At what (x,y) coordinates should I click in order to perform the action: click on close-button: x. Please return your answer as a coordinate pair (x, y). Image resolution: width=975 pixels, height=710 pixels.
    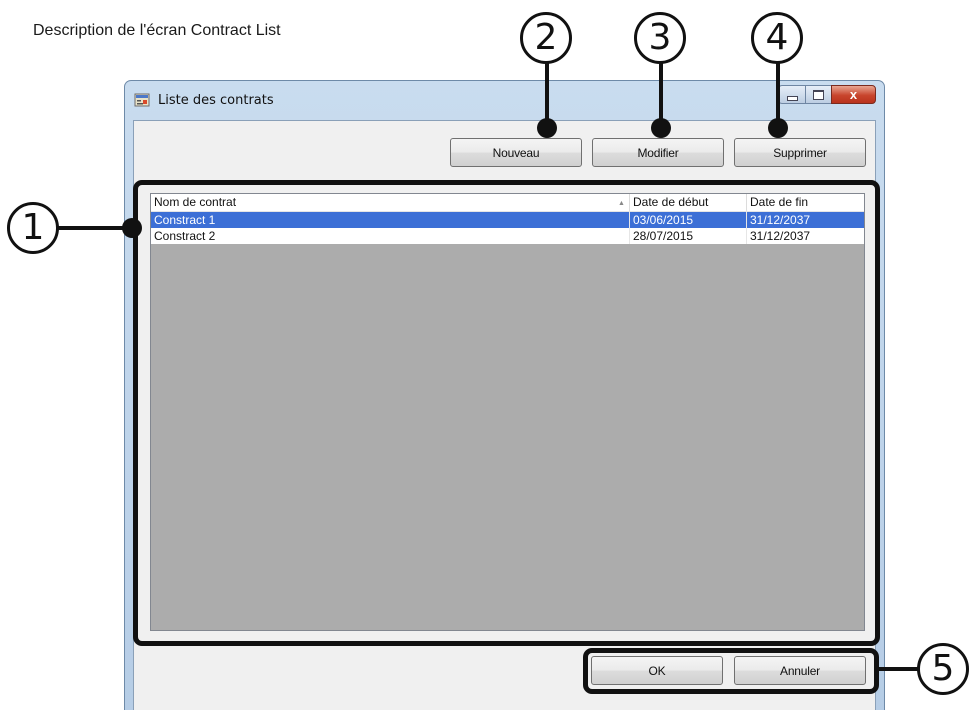
    Looking at the image, I should click on (853, 94).